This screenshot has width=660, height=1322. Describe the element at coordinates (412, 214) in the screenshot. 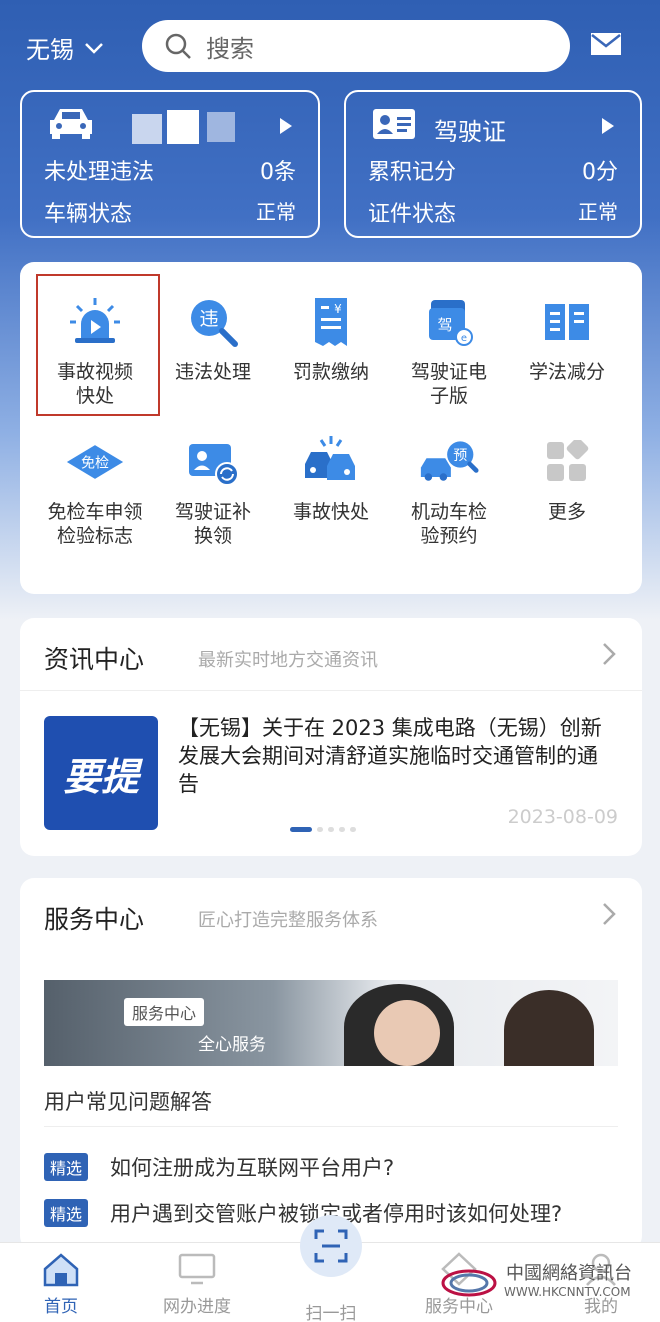

I see `license-status-label: 证件状态` at that location.